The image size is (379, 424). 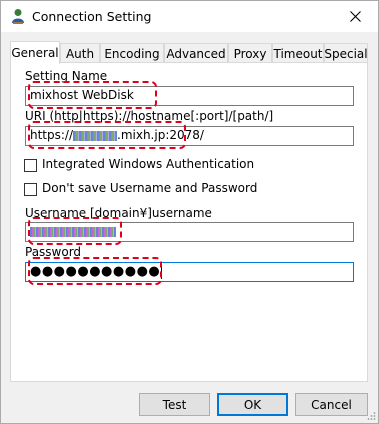 I want to click on setting-name-value: mixhost WebDisk, so click(x=82, y=95).